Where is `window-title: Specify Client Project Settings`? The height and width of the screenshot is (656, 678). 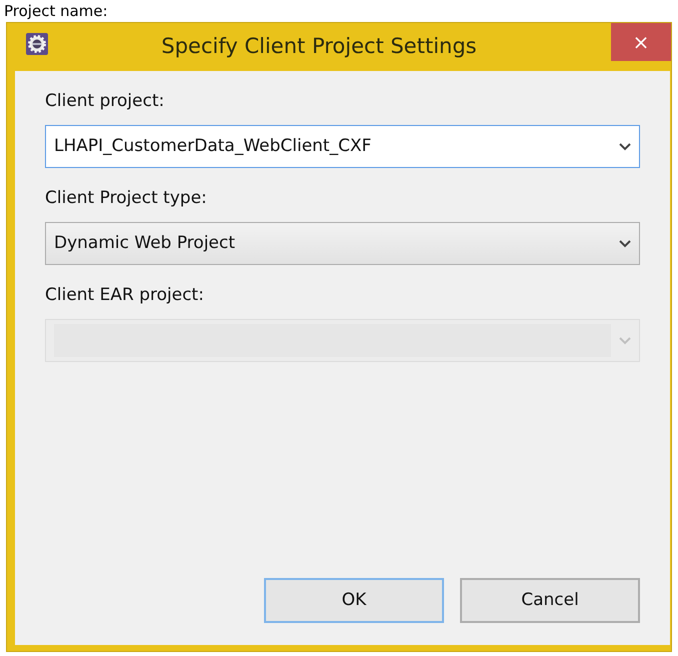 window-title: Specify Client Project Settings is located at coordinates (319, 46).